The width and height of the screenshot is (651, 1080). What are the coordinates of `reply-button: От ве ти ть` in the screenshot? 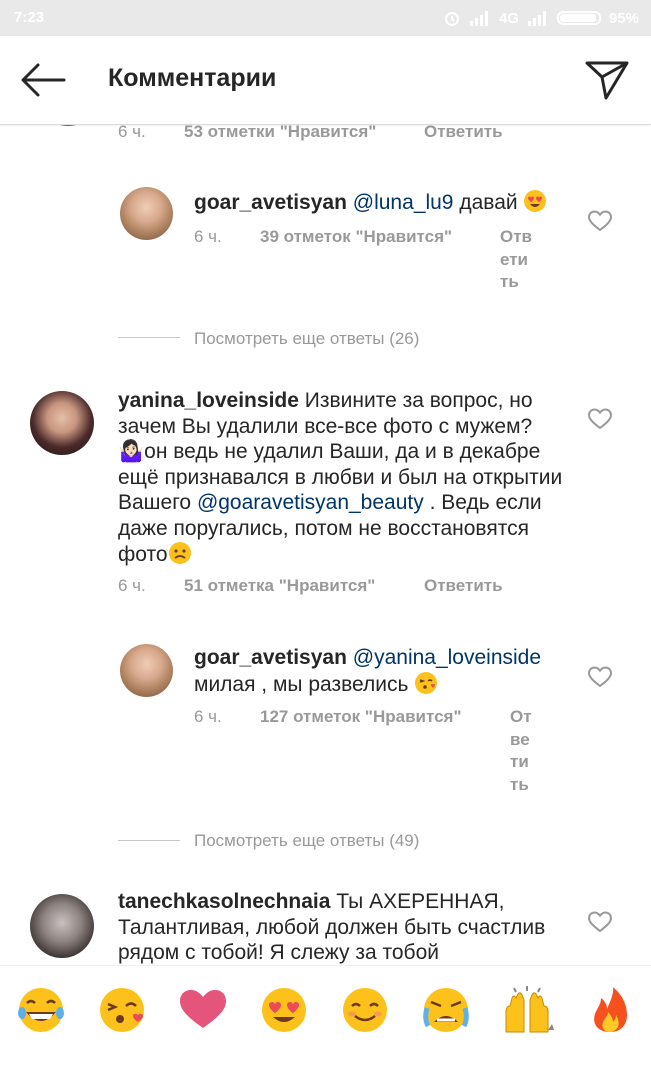 It's located at (521, 751).